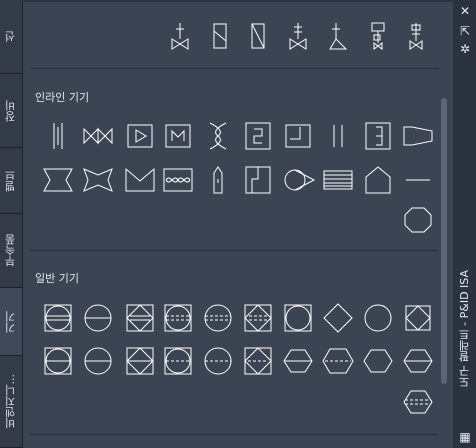 This screenshot has width=476, height=448. What do you see at coordinates (57, 278) in the screenshot?
I see `section-title-general: 일반 기기` at bounding box center [57, 278].